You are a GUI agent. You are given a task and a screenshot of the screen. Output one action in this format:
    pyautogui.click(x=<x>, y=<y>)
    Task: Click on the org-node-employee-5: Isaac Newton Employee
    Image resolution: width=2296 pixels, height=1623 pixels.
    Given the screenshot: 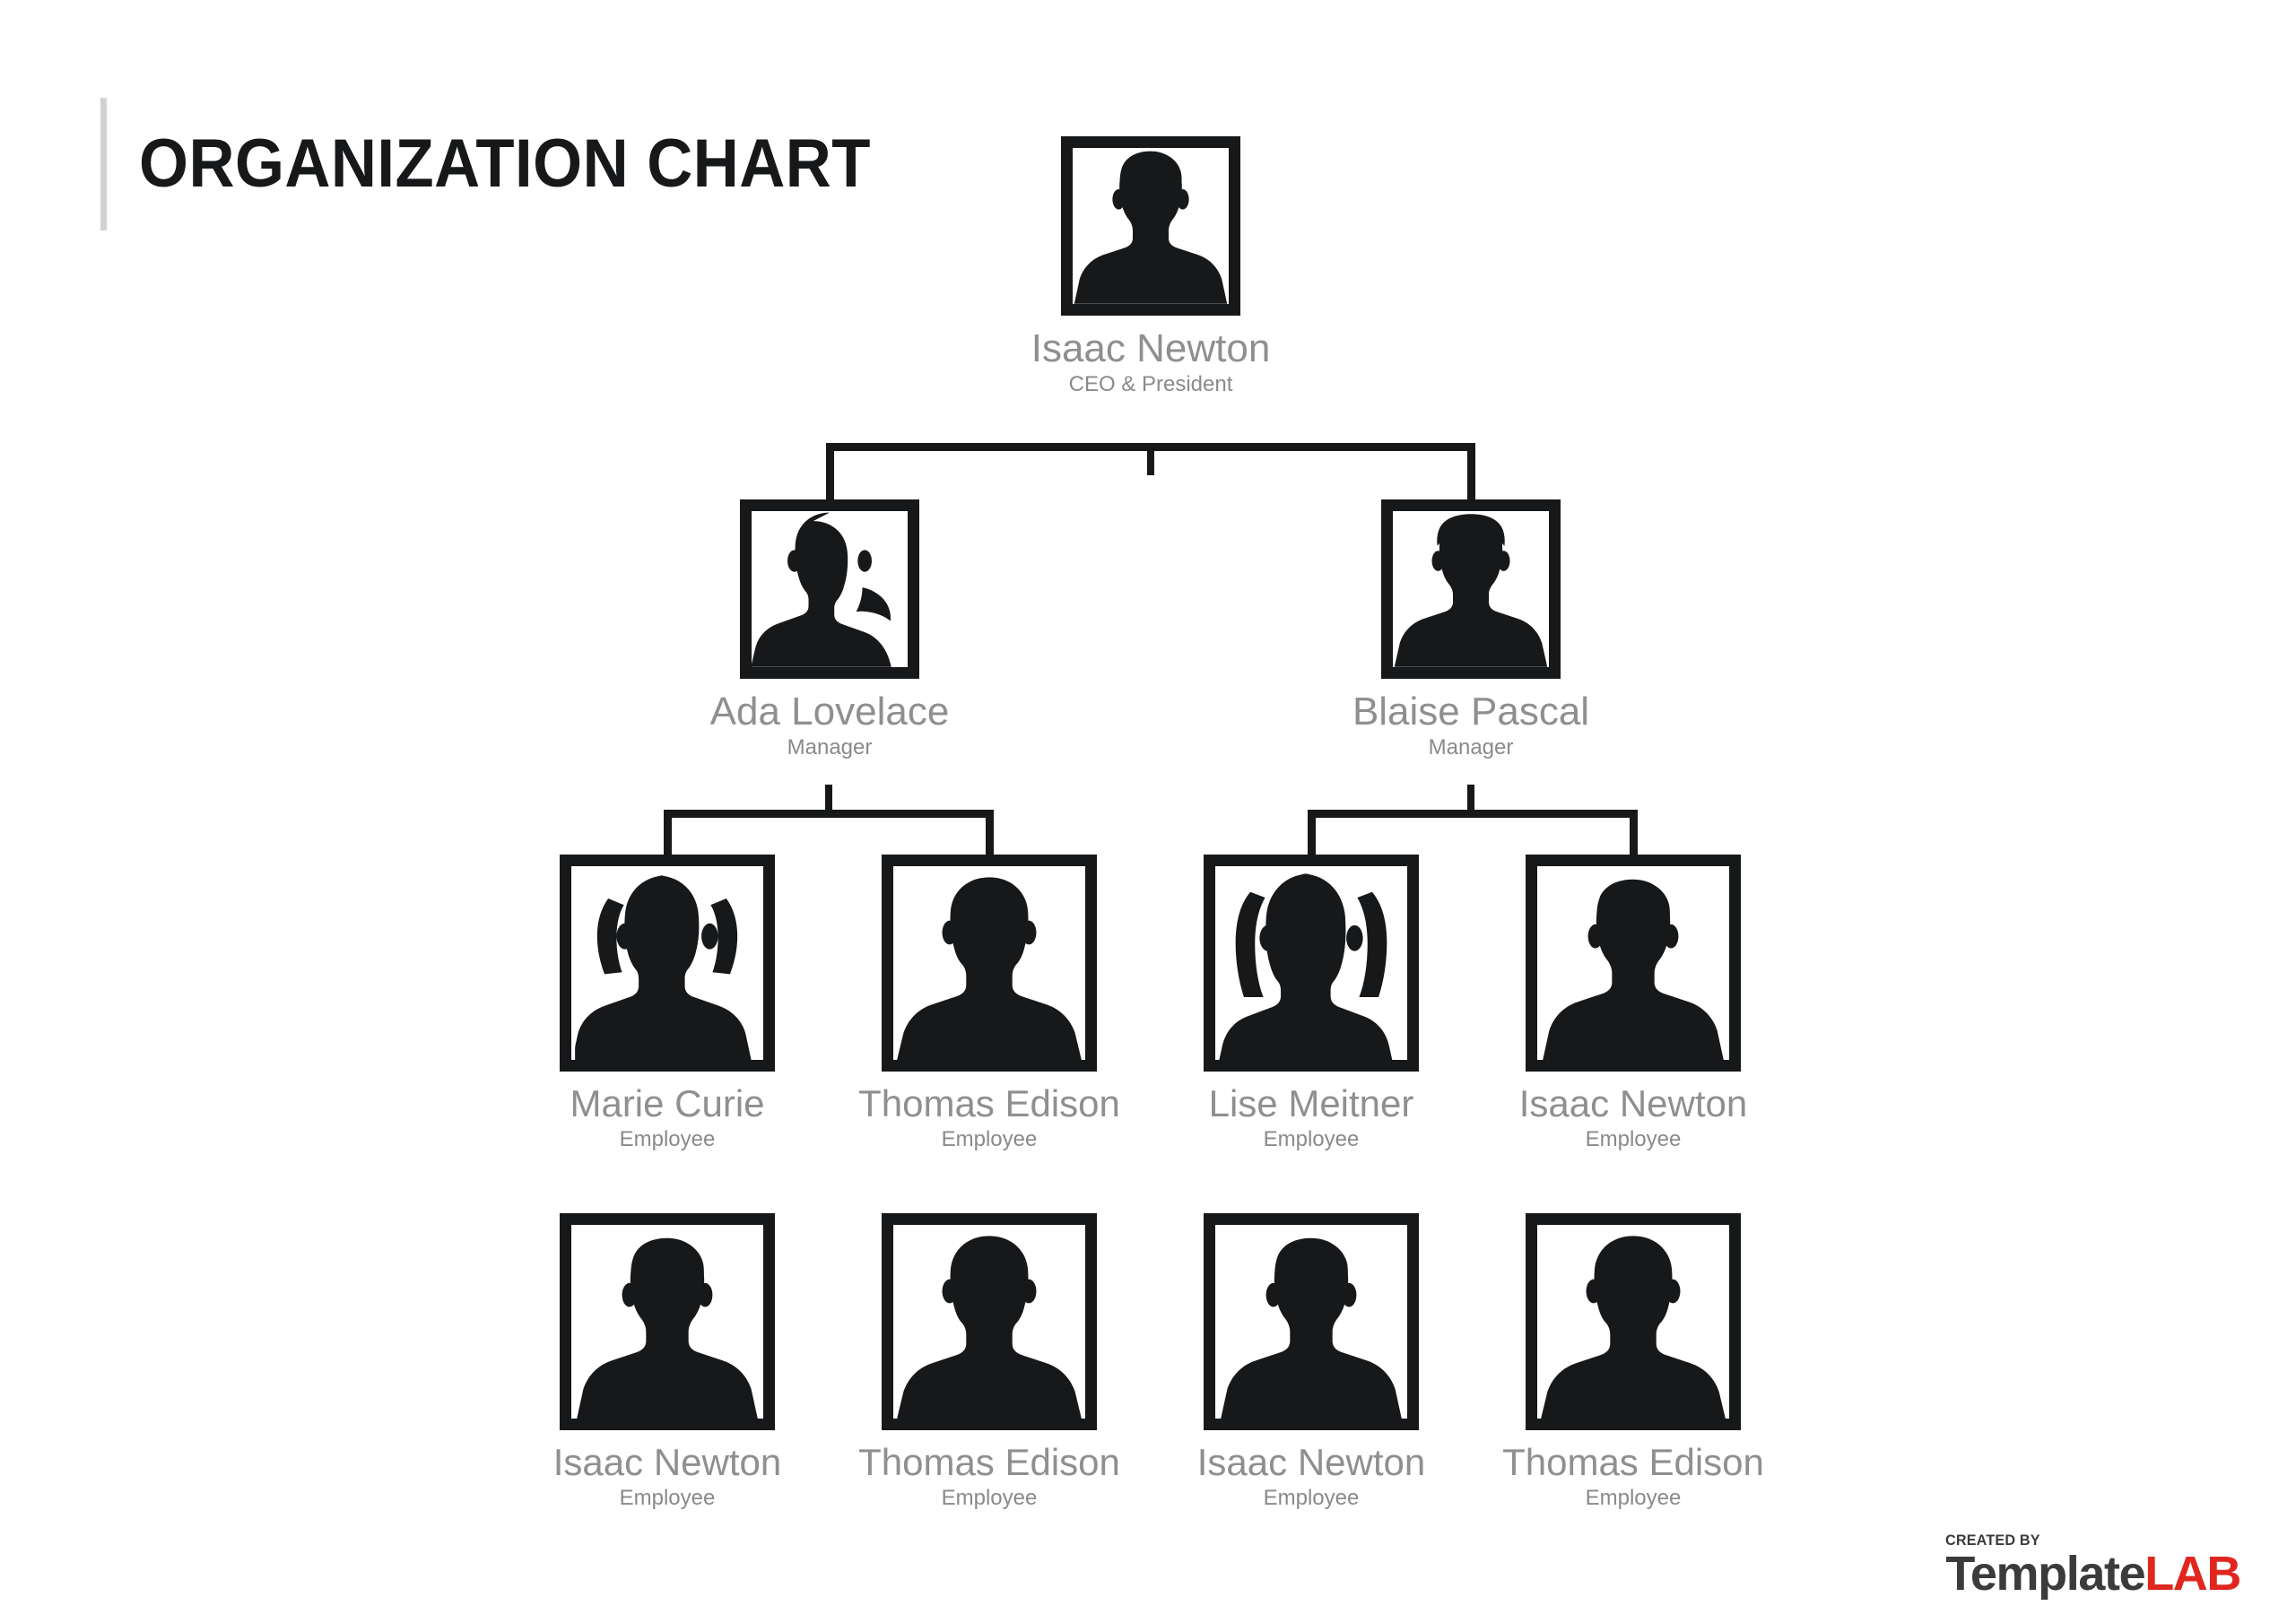 What is the action you would take?
    pyautogui.click(x=667, y=1362)
    